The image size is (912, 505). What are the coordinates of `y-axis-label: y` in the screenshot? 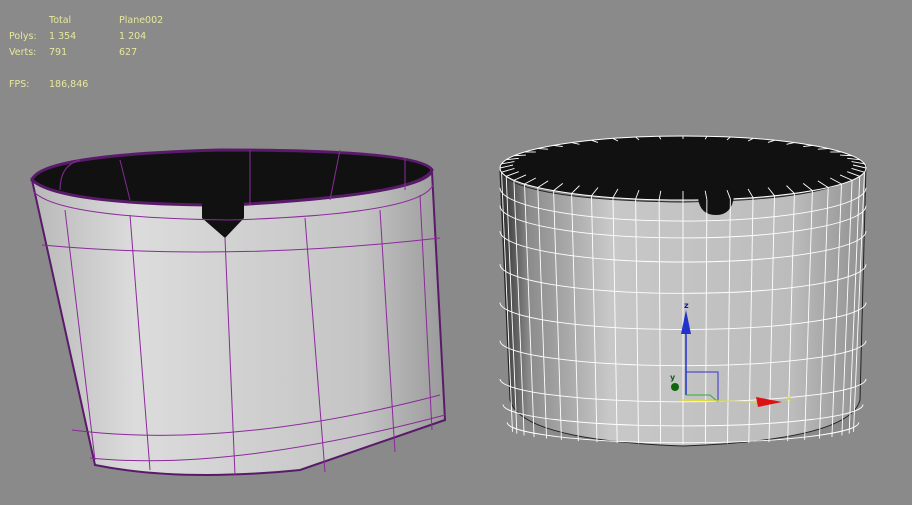 It's located at (673, 377).